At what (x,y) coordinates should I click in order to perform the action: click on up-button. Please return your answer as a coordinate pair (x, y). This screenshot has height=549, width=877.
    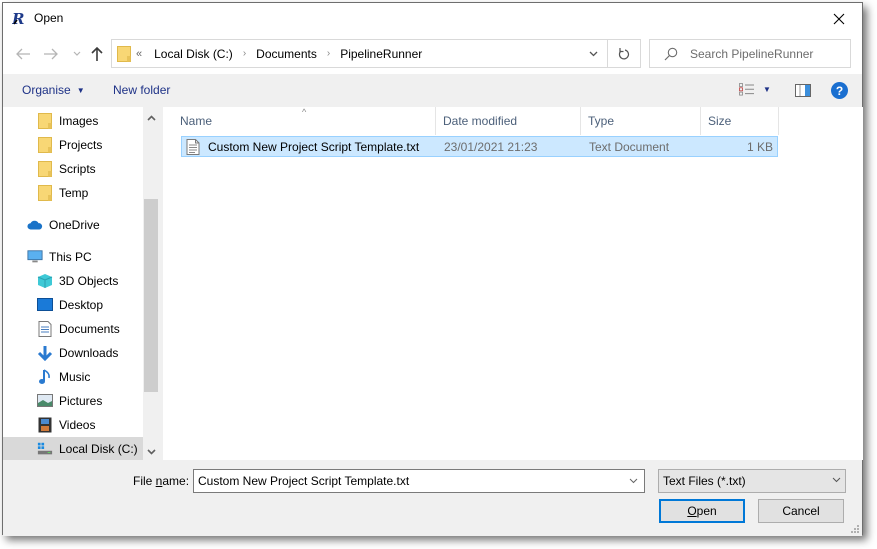
    Looking at the image, I should click on (97, 54).